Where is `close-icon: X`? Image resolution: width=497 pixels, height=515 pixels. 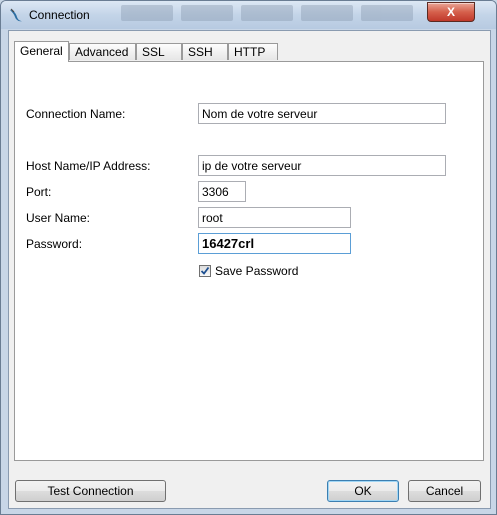 close-icon: X is located at coordinates (450, 12).